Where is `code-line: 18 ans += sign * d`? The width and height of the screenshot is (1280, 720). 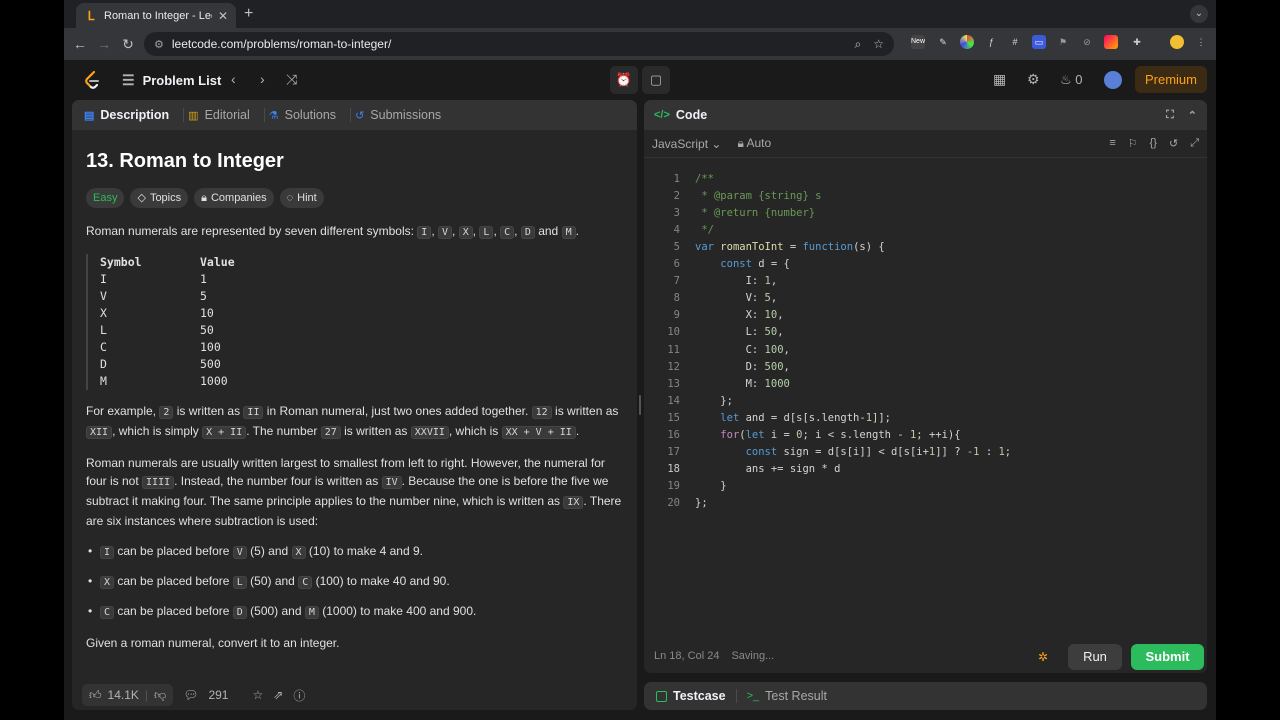
code-line: 18 ans += sign * d is located at coordinates (925, 469).